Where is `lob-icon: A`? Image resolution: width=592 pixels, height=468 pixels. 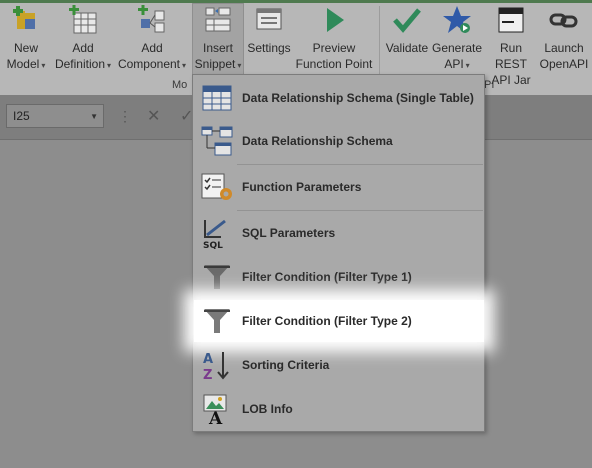
lob-icon: A is located at coordinates (217, 409).